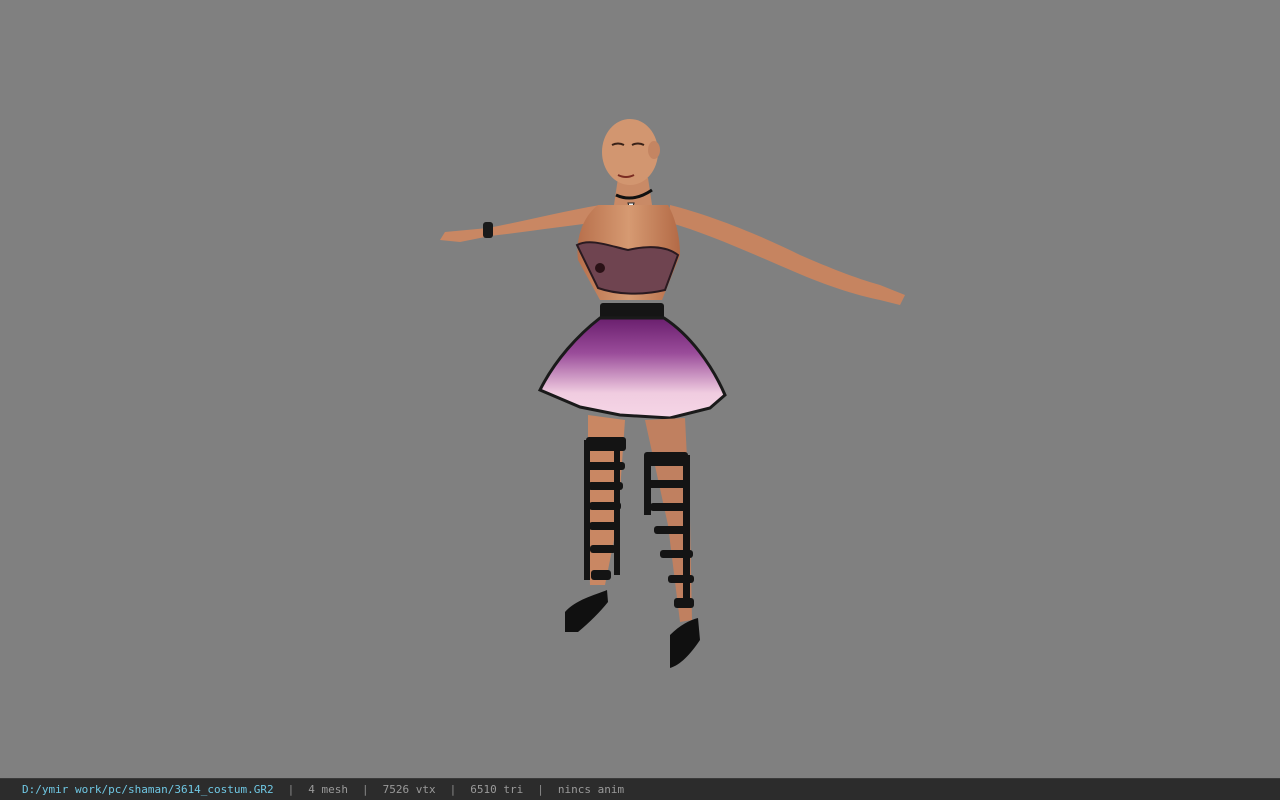 The height and width of the screenshot is (800, 1280). What do you see at coordinates (685, 643) in the screenshot?
I see `right-shoe` at bounding box center [685, 643].